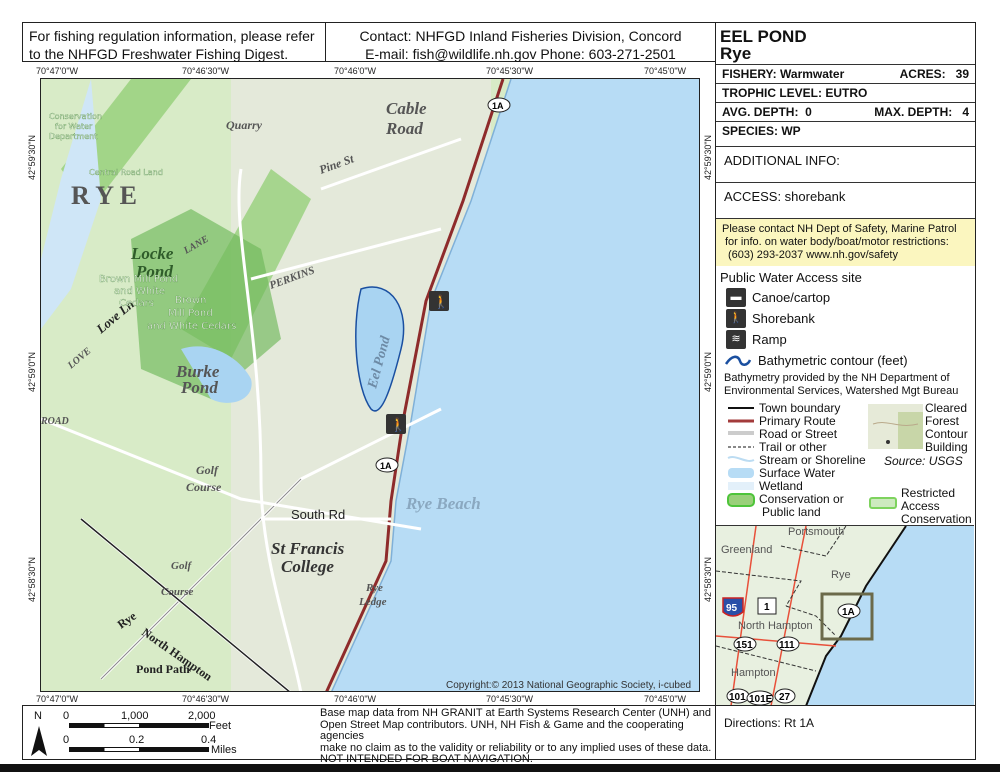 This screenshot has height=772, width=1000. I want to click on max-depth-value: 4, so click(965, 112).